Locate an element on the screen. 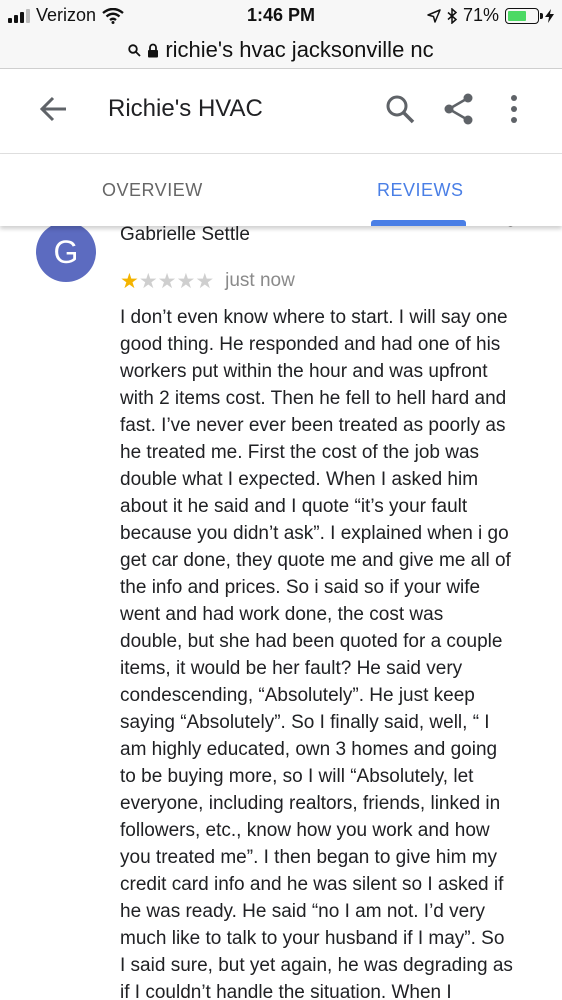 The height and width of the screenshot is (1000, 562). review-time: just now is located at coordinates (260, 280).